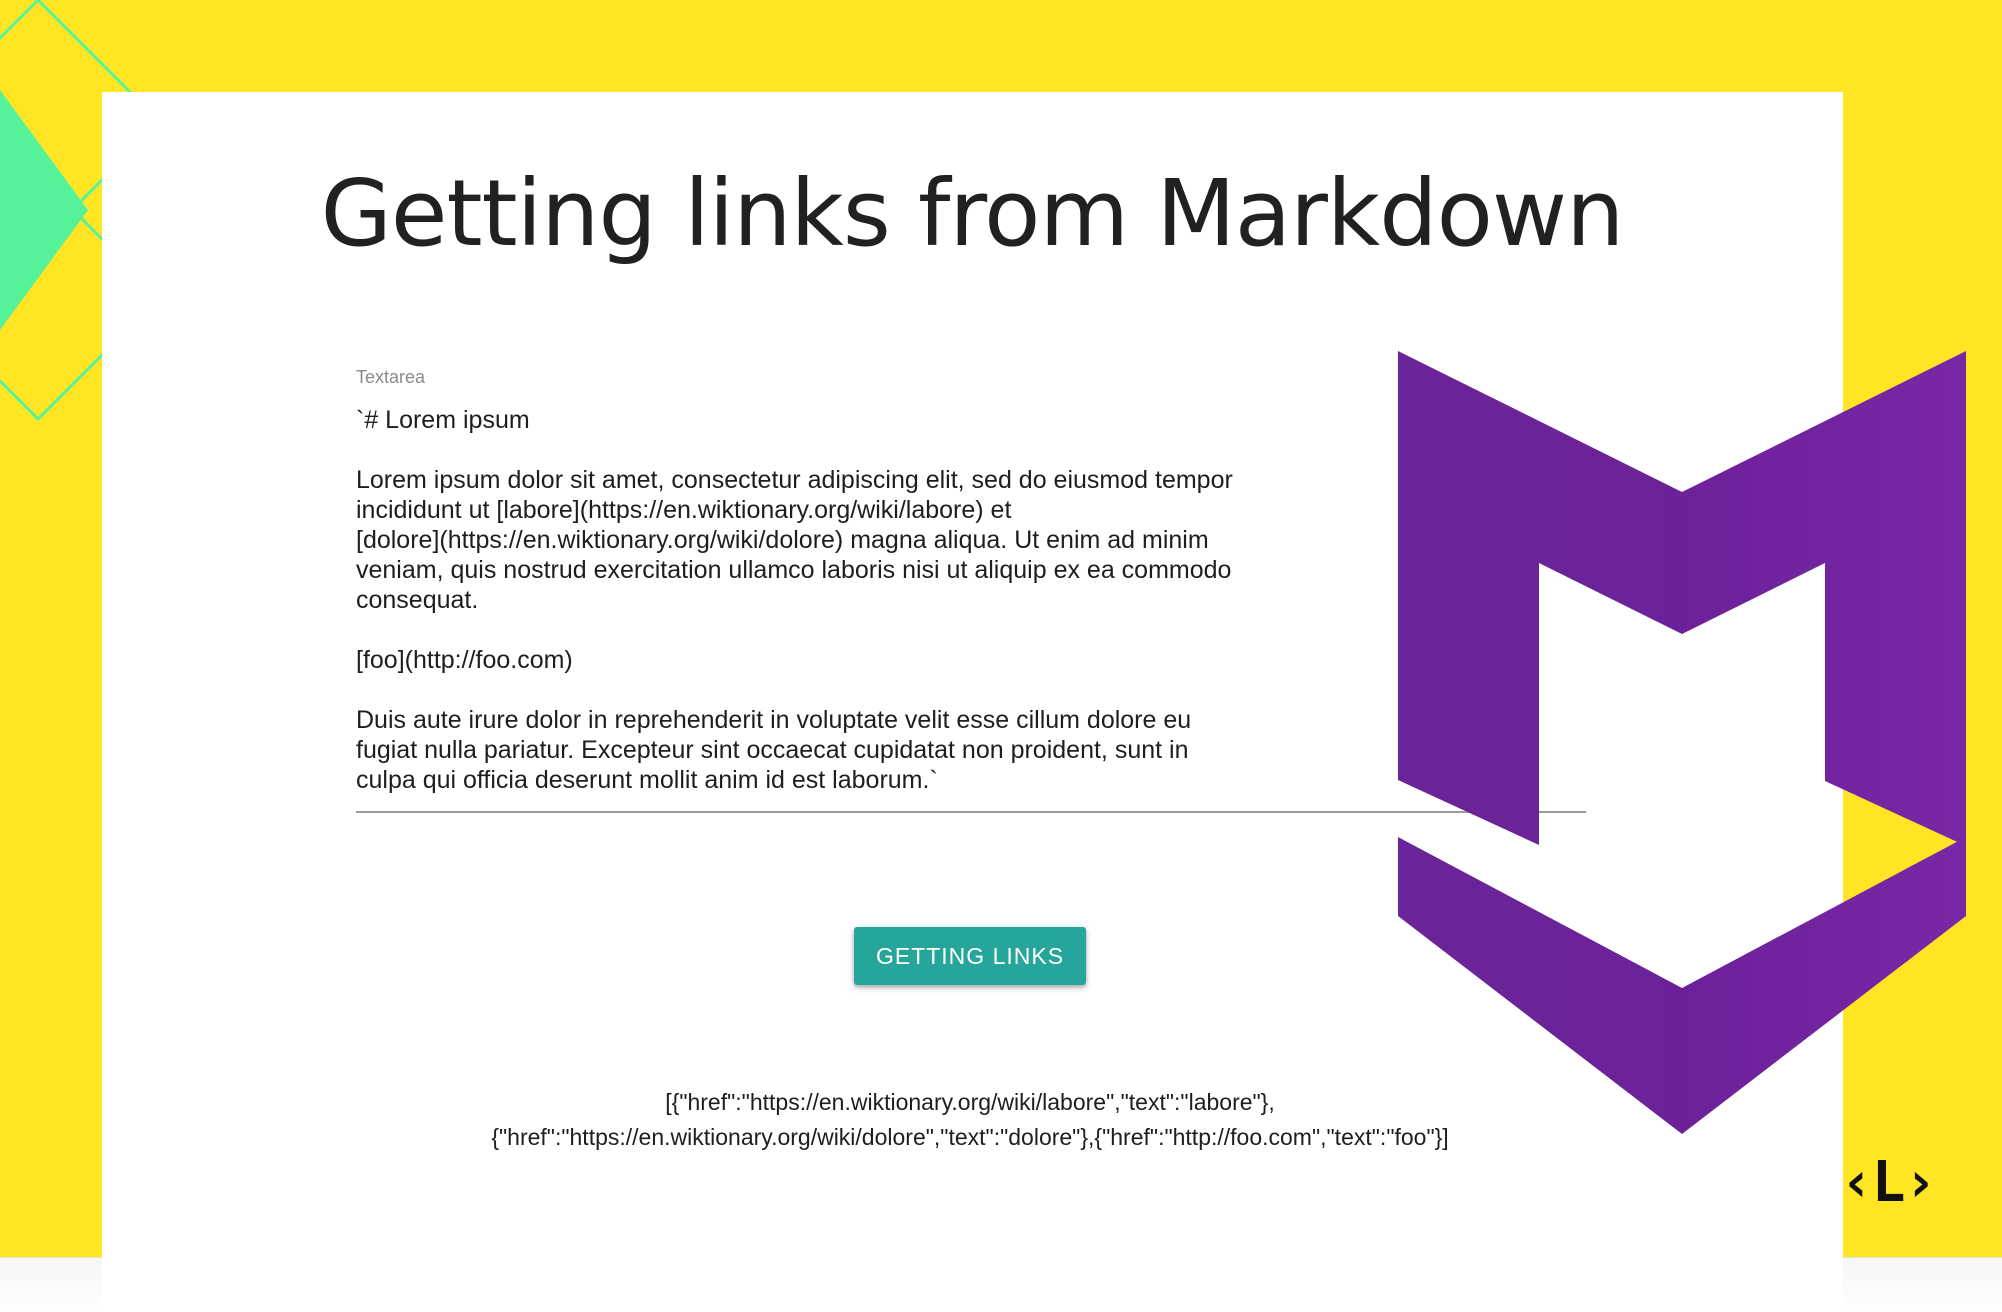 Image resolution: width=2002 pixels, height=1312 pixels. What do you see at coordinates (391, 377) in the screenshot?
I see `textarea-label: Textarea` at bounding box center [391, 377].